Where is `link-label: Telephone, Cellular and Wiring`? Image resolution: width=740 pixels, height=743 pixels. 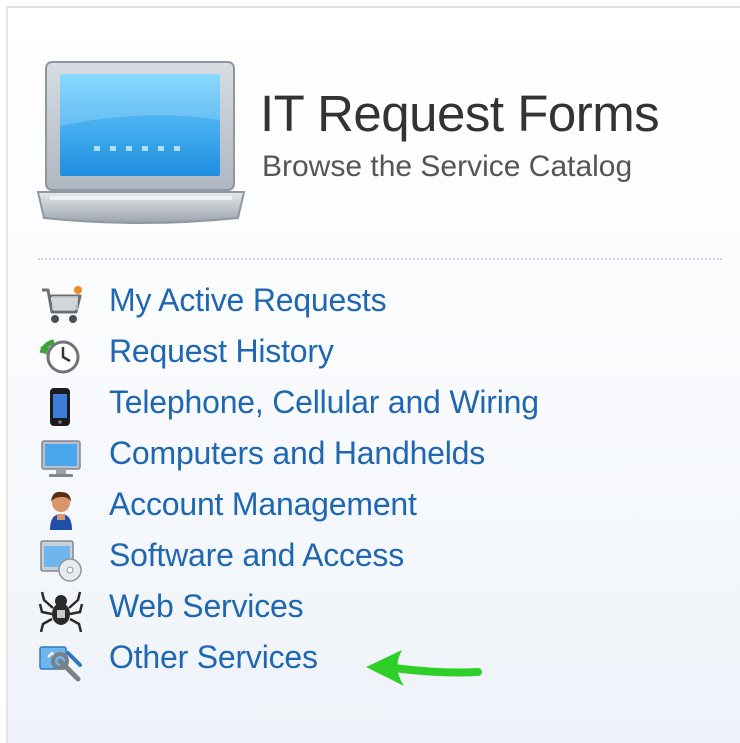
link-label: Telephone, Cellular and Wiring is located at coordinates (324, 402).